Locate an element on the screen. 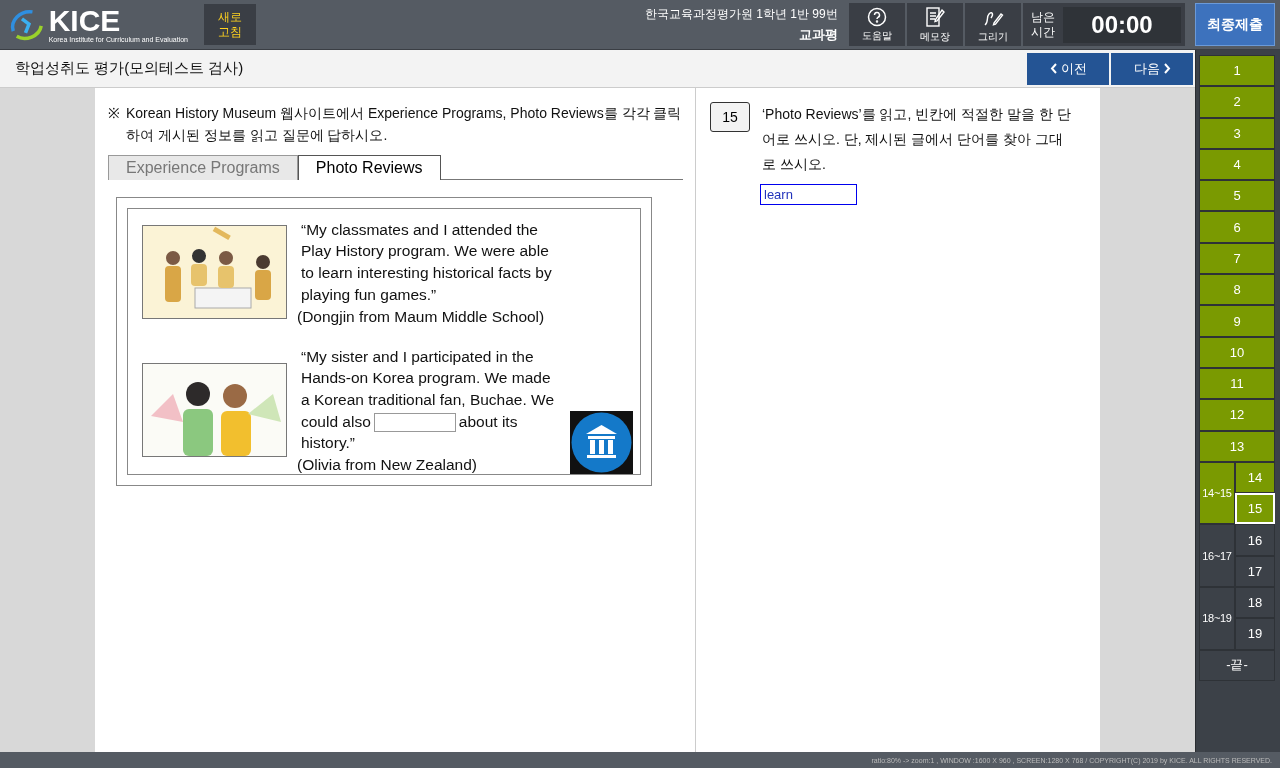  question-tab: 7 is located at coordinates (1237, 258).